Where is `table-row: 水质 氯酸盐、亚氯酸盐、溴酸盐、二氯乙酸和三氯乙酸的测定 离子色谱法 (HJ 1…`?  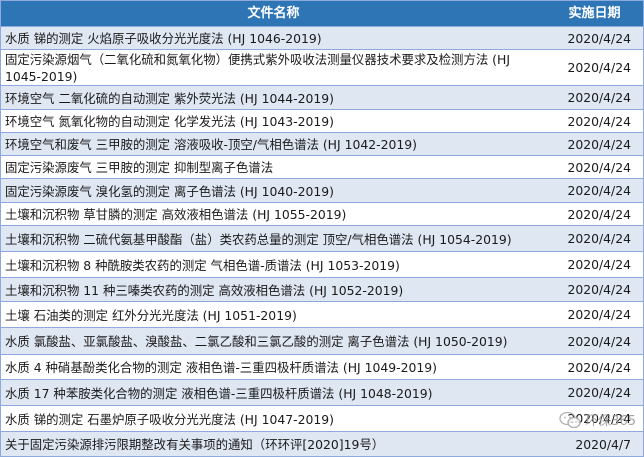
table-row: 水质 氯酸盐、亚氯酸盐、溴酸盐、二氯乙酸和三氯乙酸的测定 离子色谱法 (HJ 1… is located at coordinates (322, 340).